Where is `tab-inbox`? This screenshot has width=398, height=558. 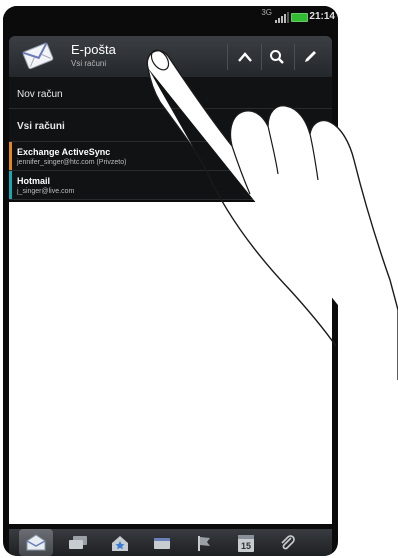
tab-inbox is located at coordinates (36, 542).